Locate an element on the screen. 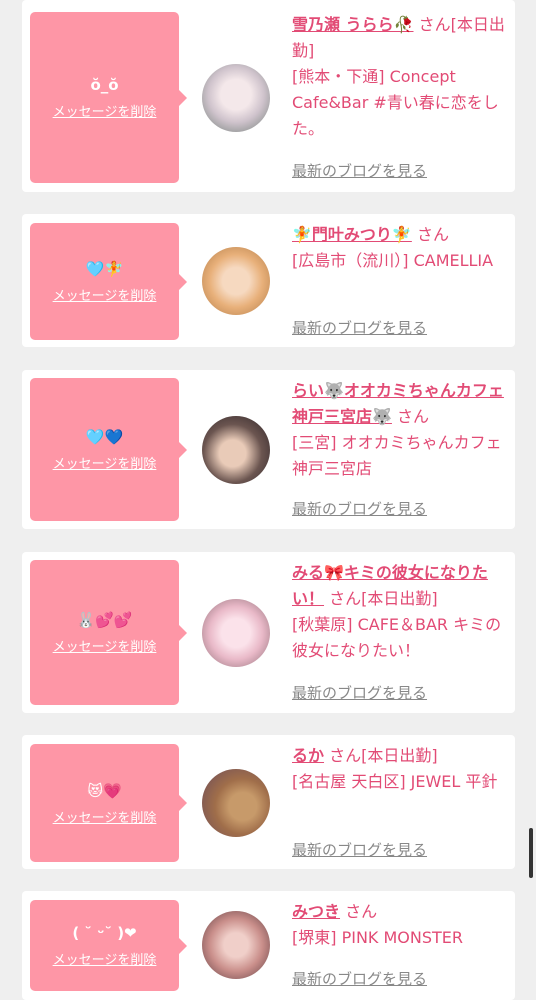 The width and height of the screenshot is (536, 1000). shop-info: [広島市（流川）] CAMELLIA is located at coordinates (393, 260).